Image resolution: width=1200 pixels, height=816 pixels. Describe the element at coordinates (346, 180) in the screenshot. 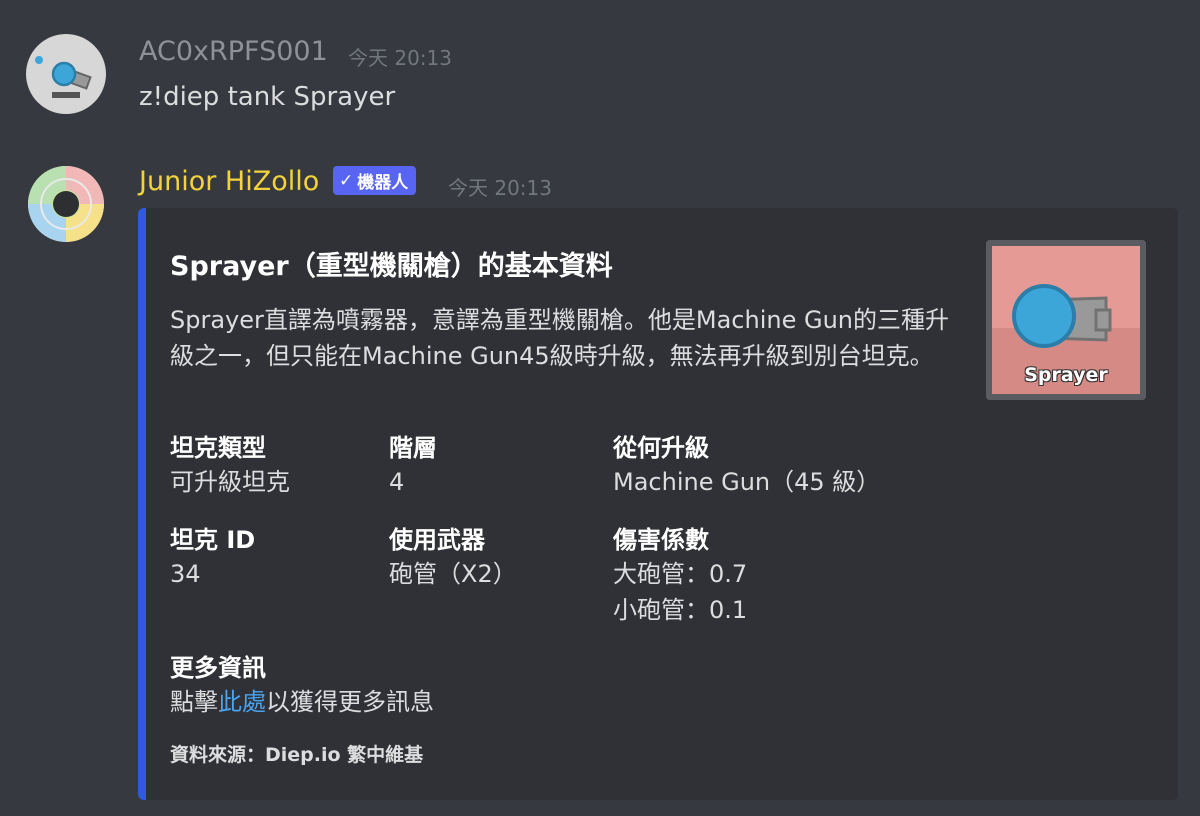

I see `checkmark-icon: ✓` at that location.